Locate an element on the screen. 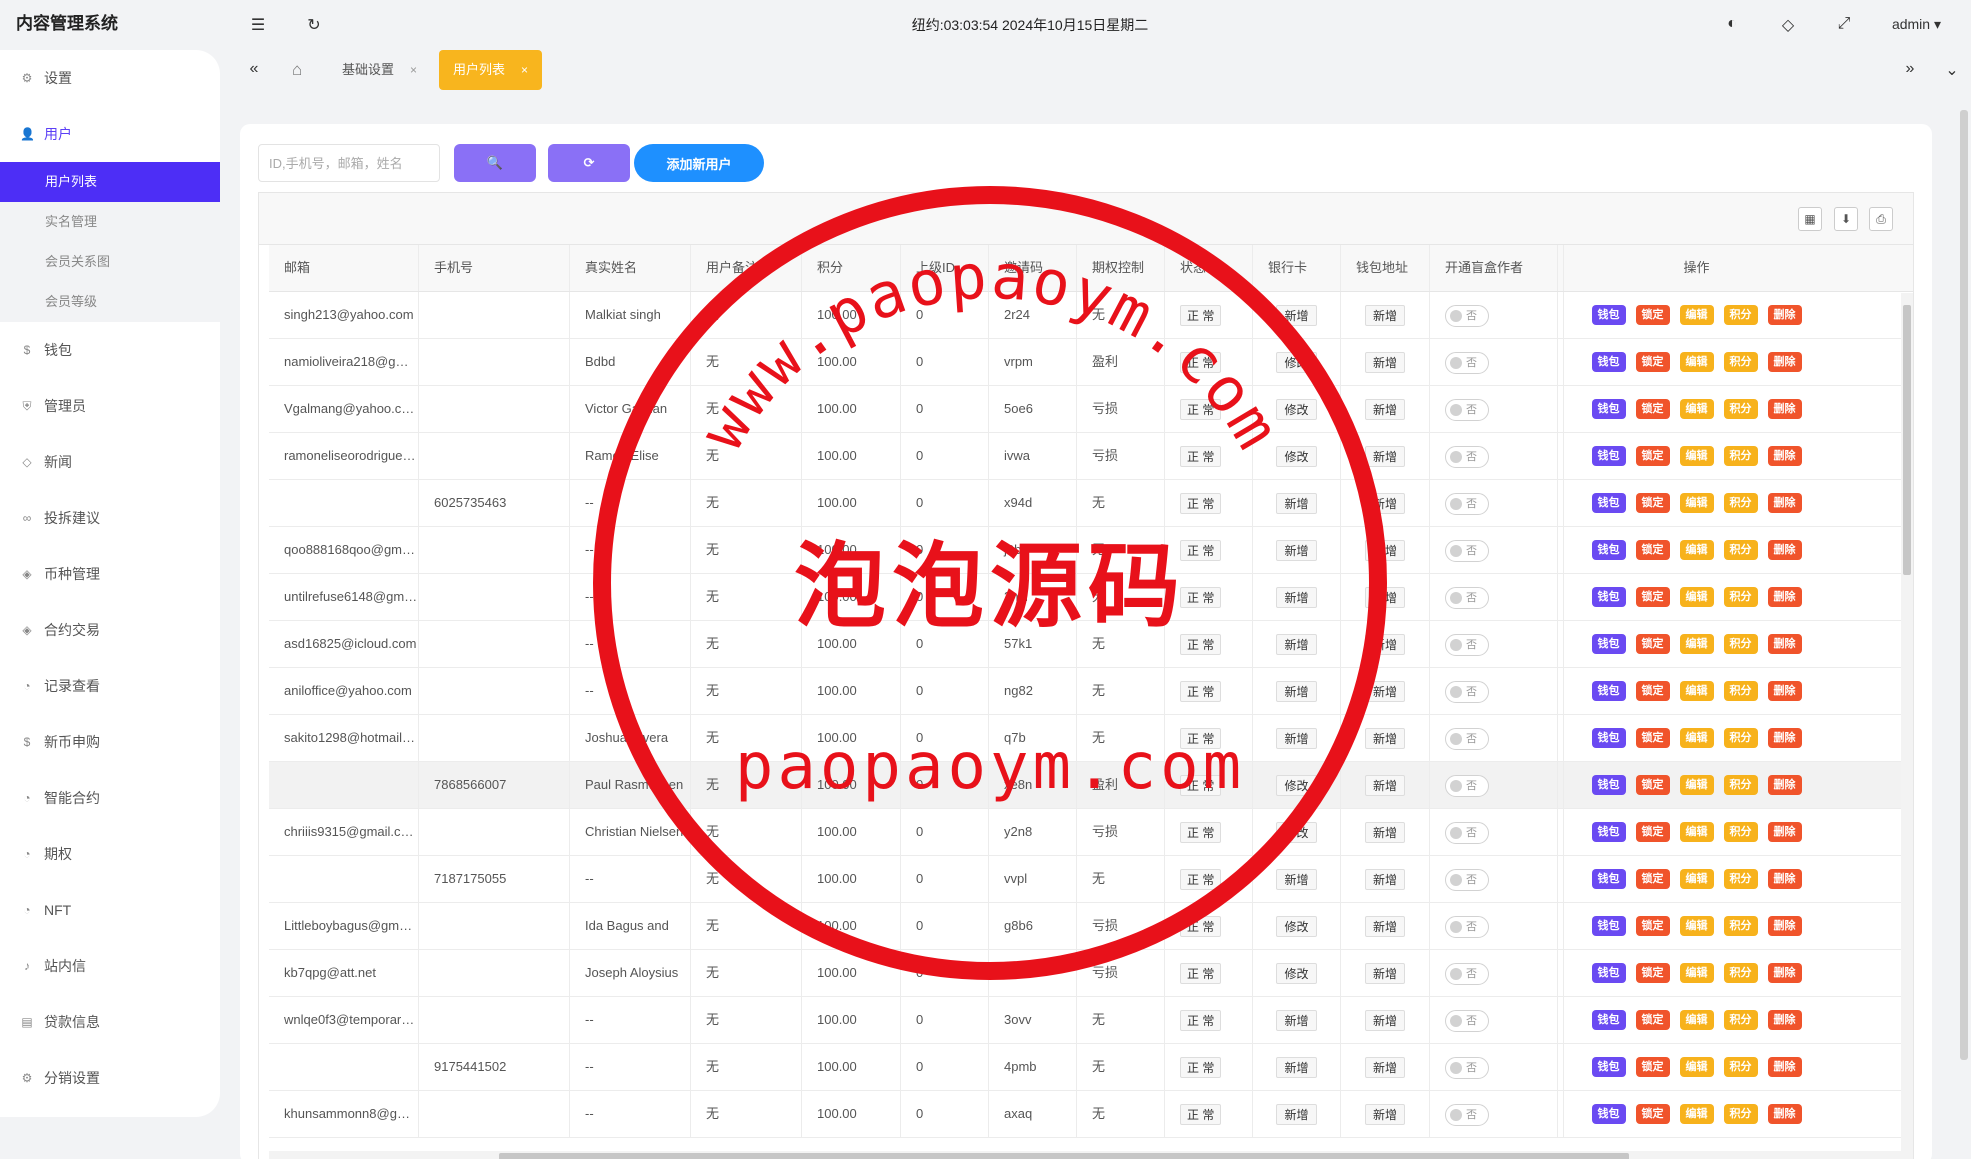  sidebar-item-smart-contract: ◔ 智能合约 is located at coordinates (110, 798).